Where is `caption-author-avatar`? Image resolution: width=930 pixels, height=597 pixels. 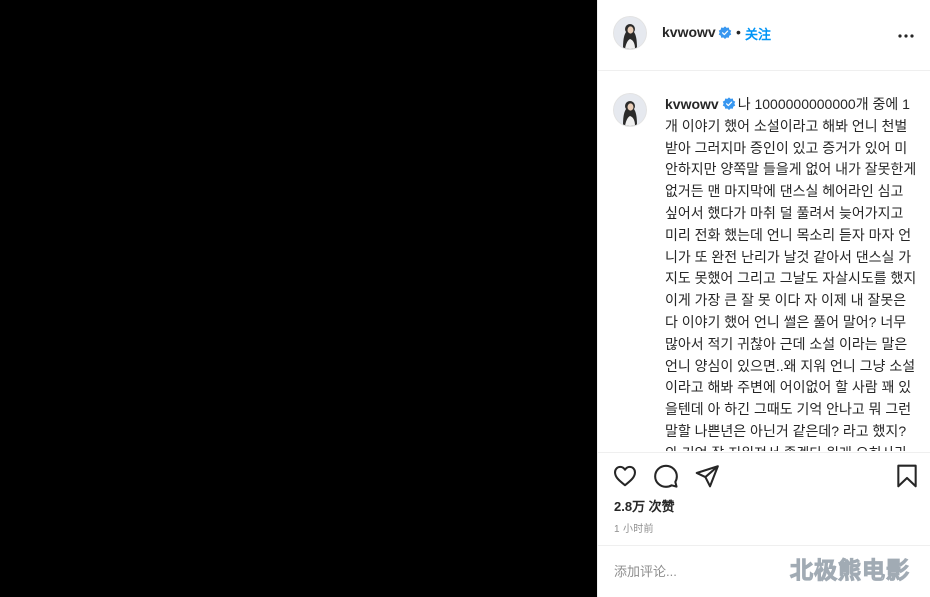 caption-author-avatar is located at coordinates (630, 110).